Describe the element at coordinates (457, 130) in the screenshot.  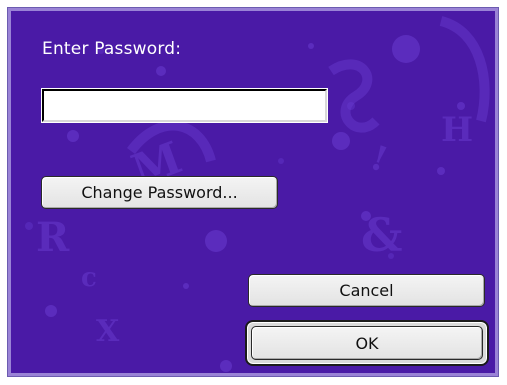
I see `svg-text: H` at that location.